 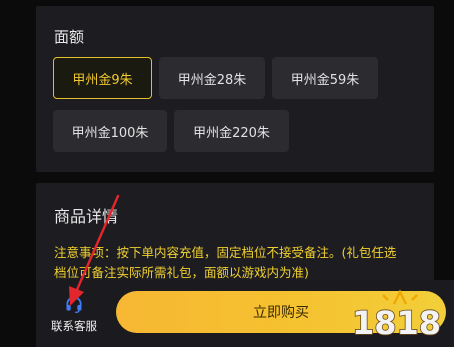 What do you see at coordinates (110, 131) in the screenshot?
I see `option-amount-100: 甲州金100朱` at bounding box center [110, 131].